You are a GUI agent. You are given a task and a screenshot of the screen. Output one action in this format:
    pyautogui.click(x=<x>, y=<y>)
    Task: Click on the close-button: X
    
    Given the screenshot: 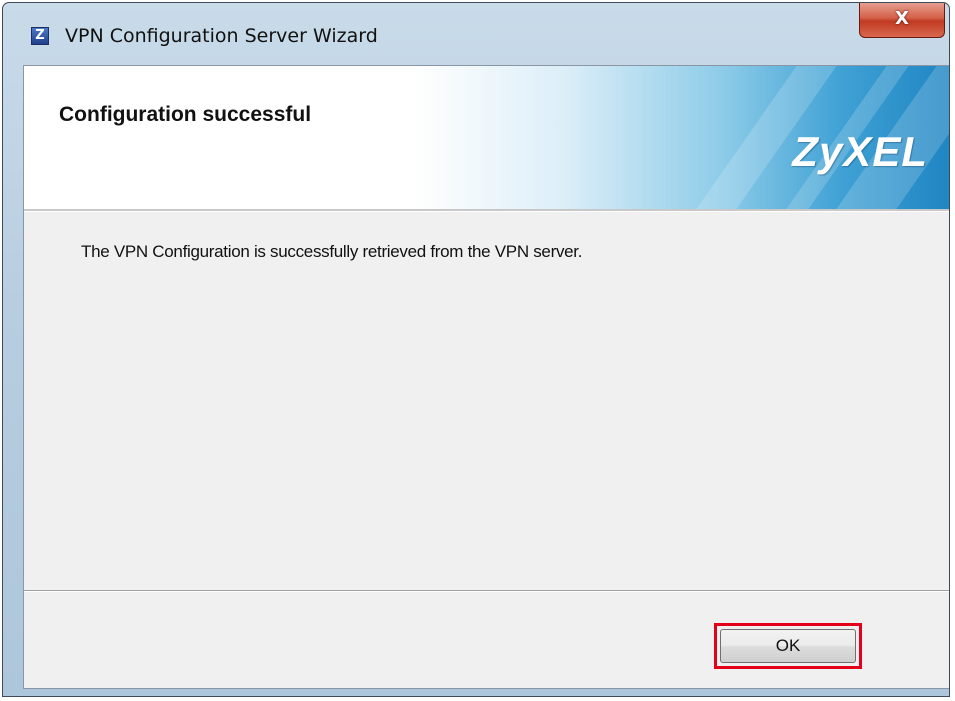 What is the action you would take?
    pyautogui.click(x=902, y=20)
    